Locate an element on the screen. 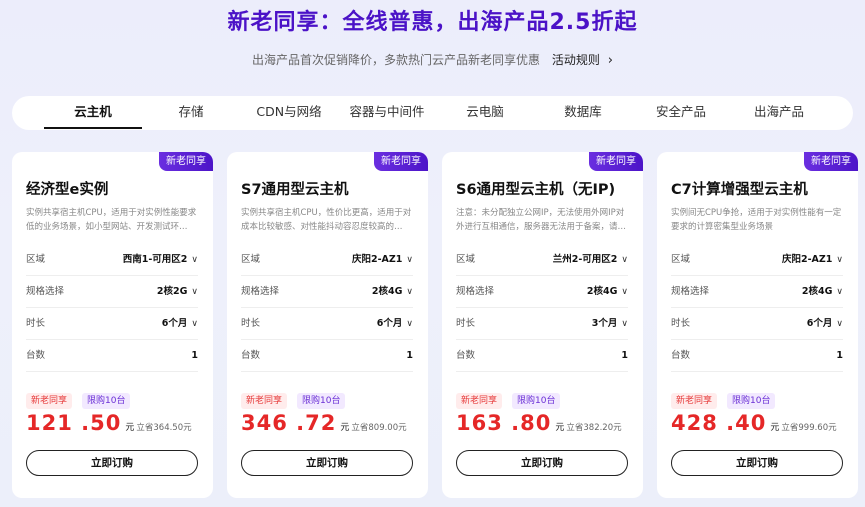 This screenshot has height=507, width=865. price-block: 121 .50 元立省364.50元 is located at coordinates (109, 423).